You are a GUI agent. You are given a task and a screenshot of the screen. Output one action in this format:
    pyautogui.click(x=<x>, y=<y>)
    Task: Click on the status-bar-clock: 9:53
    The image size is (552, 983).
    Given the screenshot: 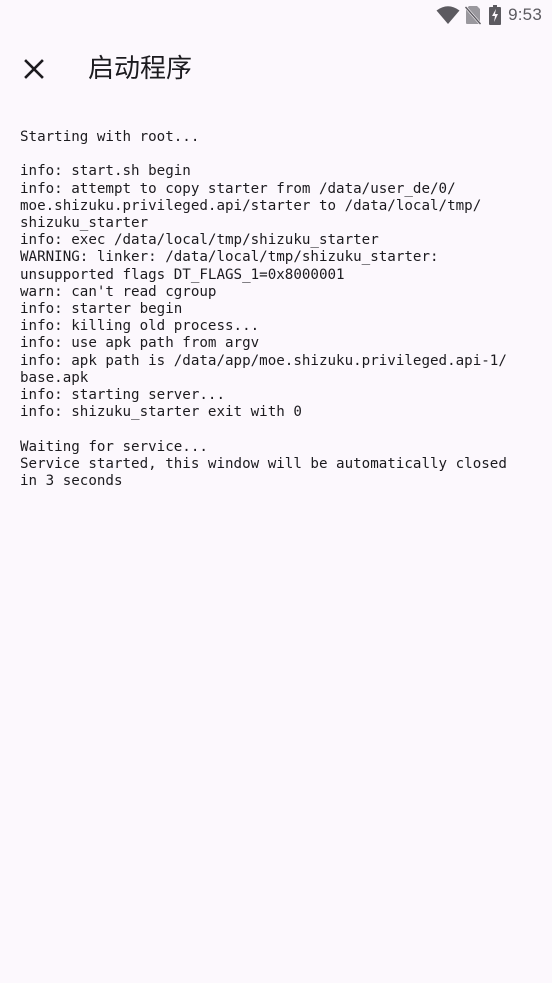 What is the action you would take?
    pyautogui.click(x=525, y=14)
    